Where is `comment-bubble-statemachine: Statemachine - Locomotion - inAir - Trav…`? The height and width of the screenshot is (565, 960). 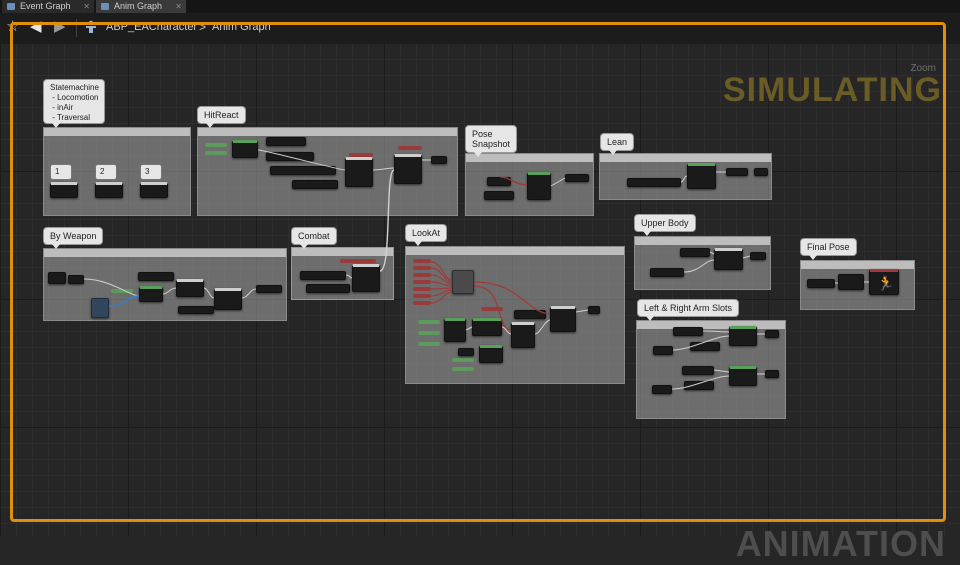 comment-bubble-statemachine: Statemachine - Locomotion - inAir - Trav… is located at coordinates (74, 103).